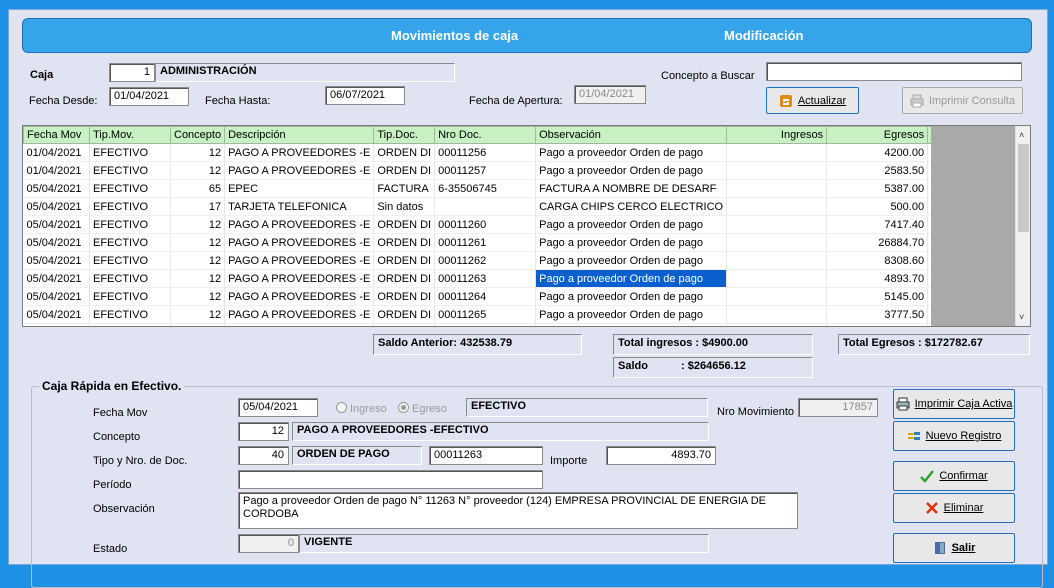 Image resolution: width=1054 pixels, height=588 pixels. I want to click on table-cell: 00011260, so click(485, 224).